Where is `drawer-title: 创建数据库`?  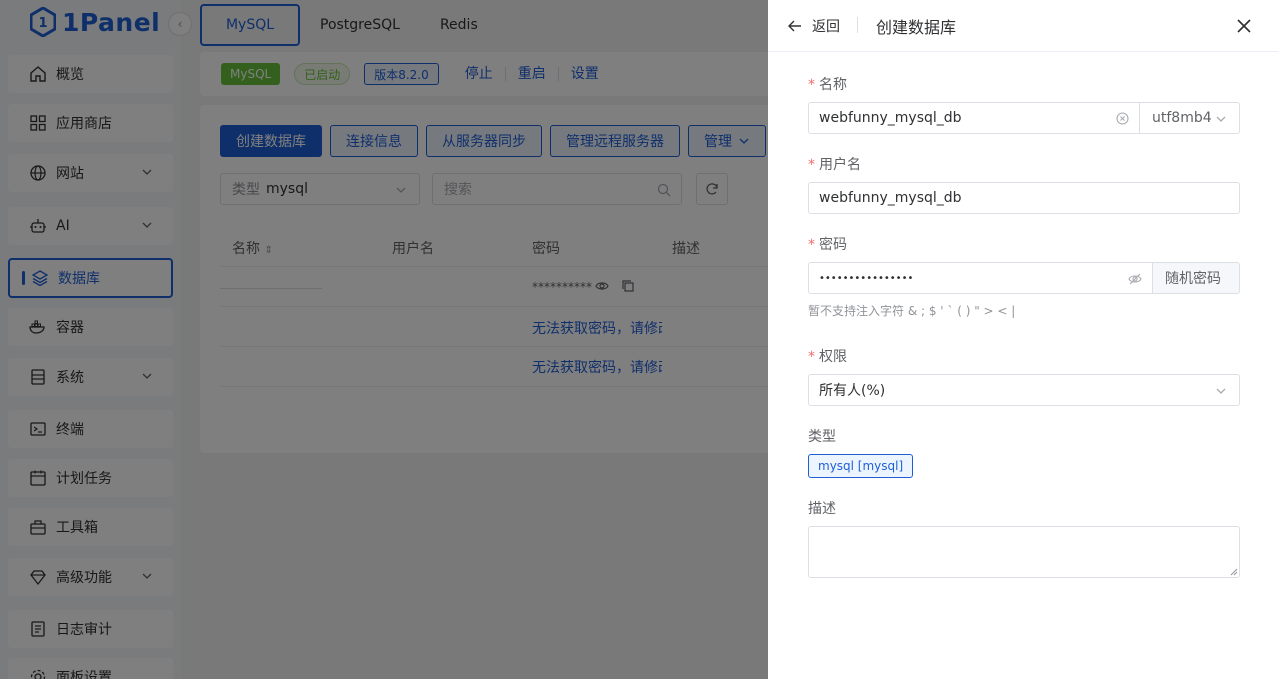 drawer-title: 创建数据库 is located at coordinates (916, 27).